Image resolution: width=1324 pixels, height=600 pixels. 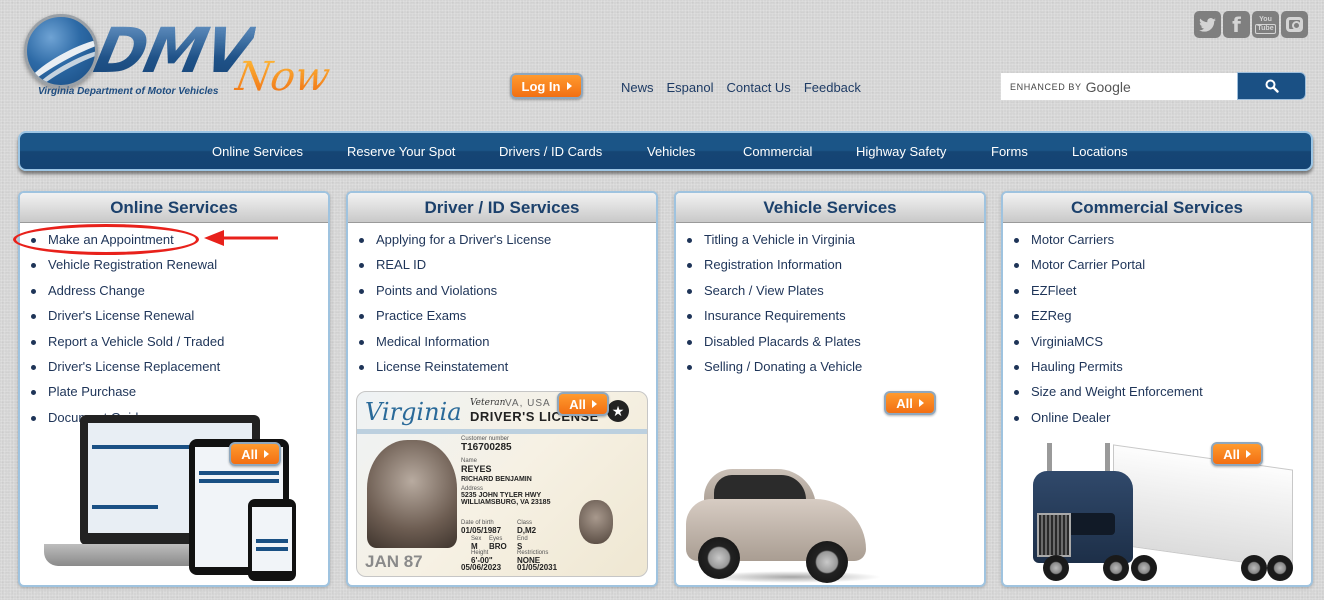 What do you see at coordinates (1294, 24) in the screenshot?
I see `instagram-icon` at bounding box center [1294, 24].